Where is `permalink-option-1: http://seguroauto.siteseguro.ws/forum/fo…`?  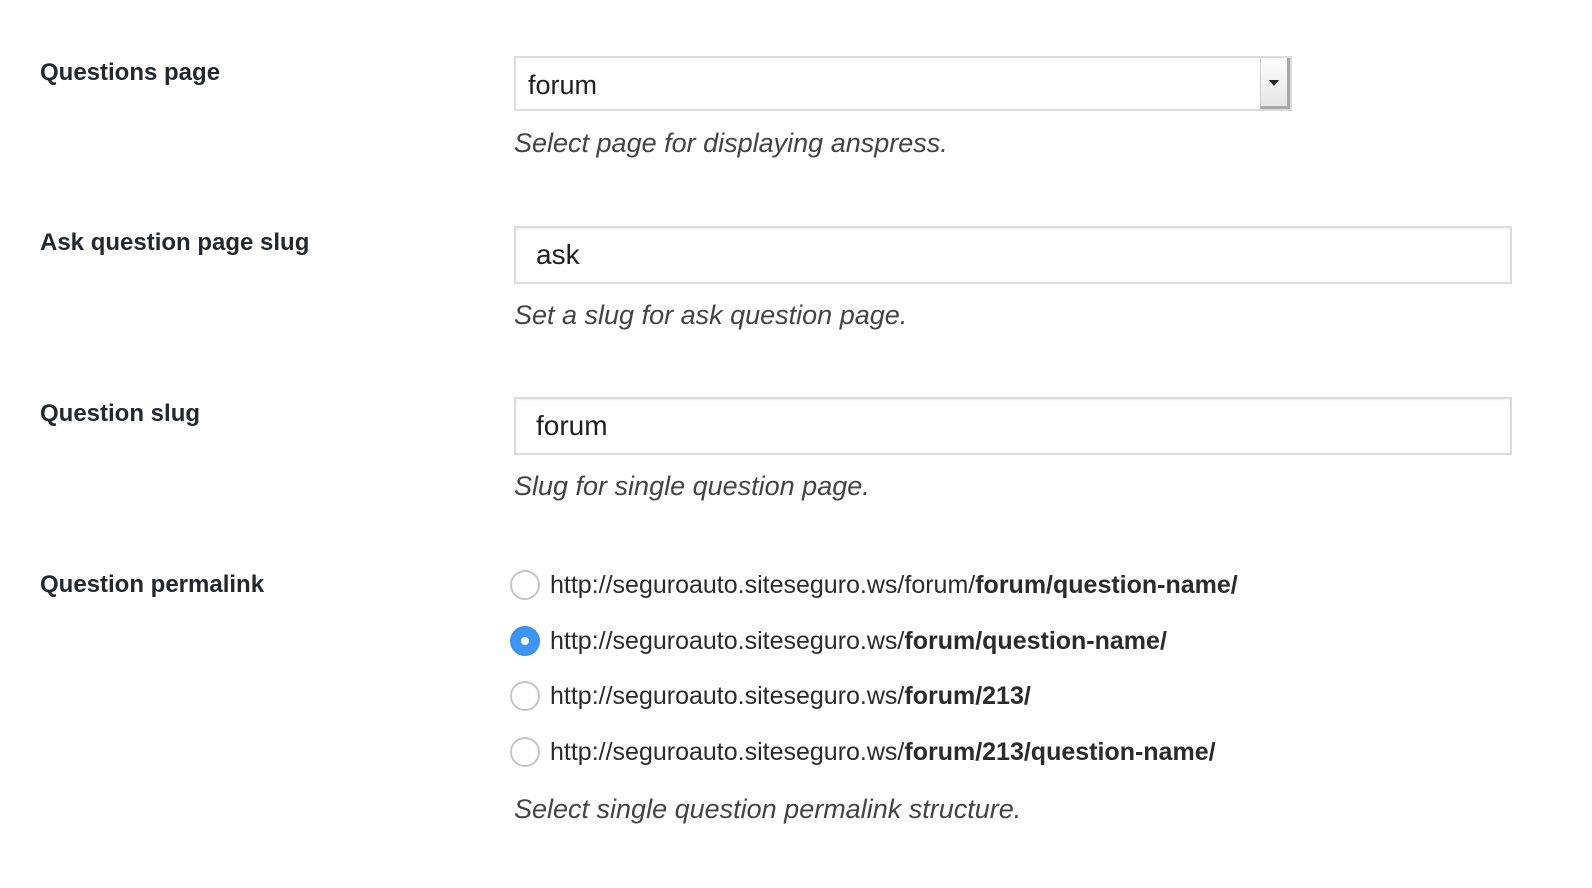 permalink-option-1: http://seguroauto.siteseguro.ws/forum/fo… is located at coordinates (874, 585).